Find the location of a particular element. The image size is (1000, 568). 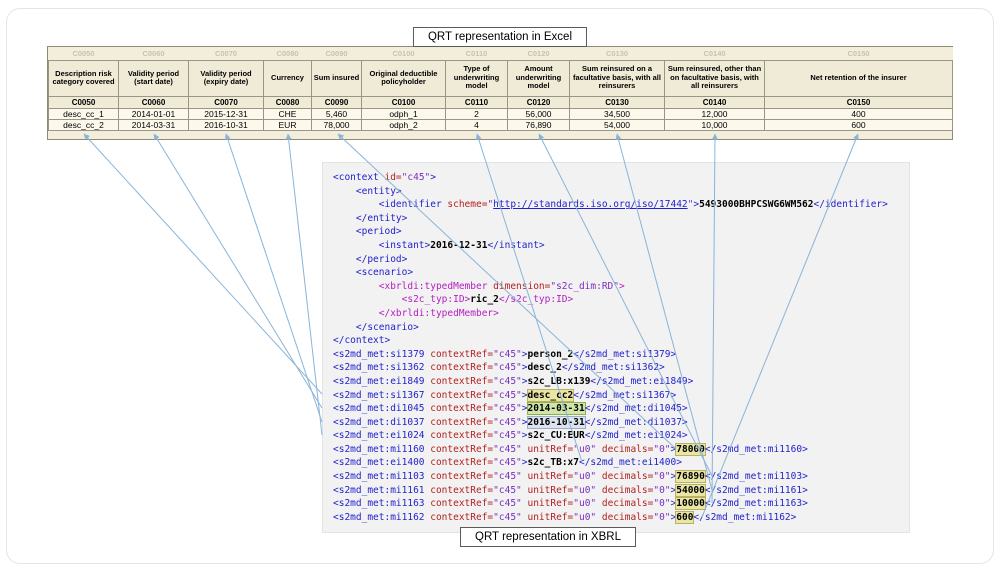

xbrl-representation-label: QRT representation in XBRL is located at coordinates (548, 537).